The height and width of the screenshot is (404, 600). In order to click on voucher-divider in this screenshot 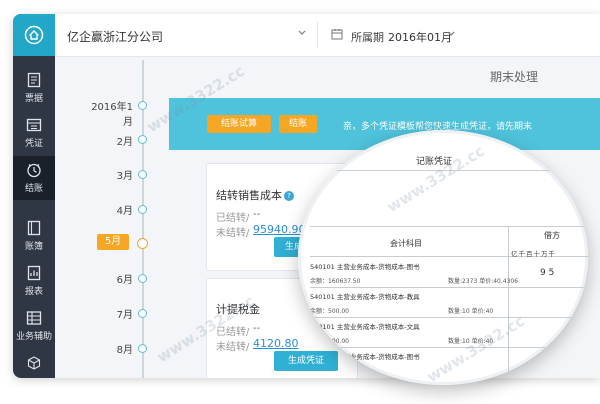, I will do `click(453, 170)`.